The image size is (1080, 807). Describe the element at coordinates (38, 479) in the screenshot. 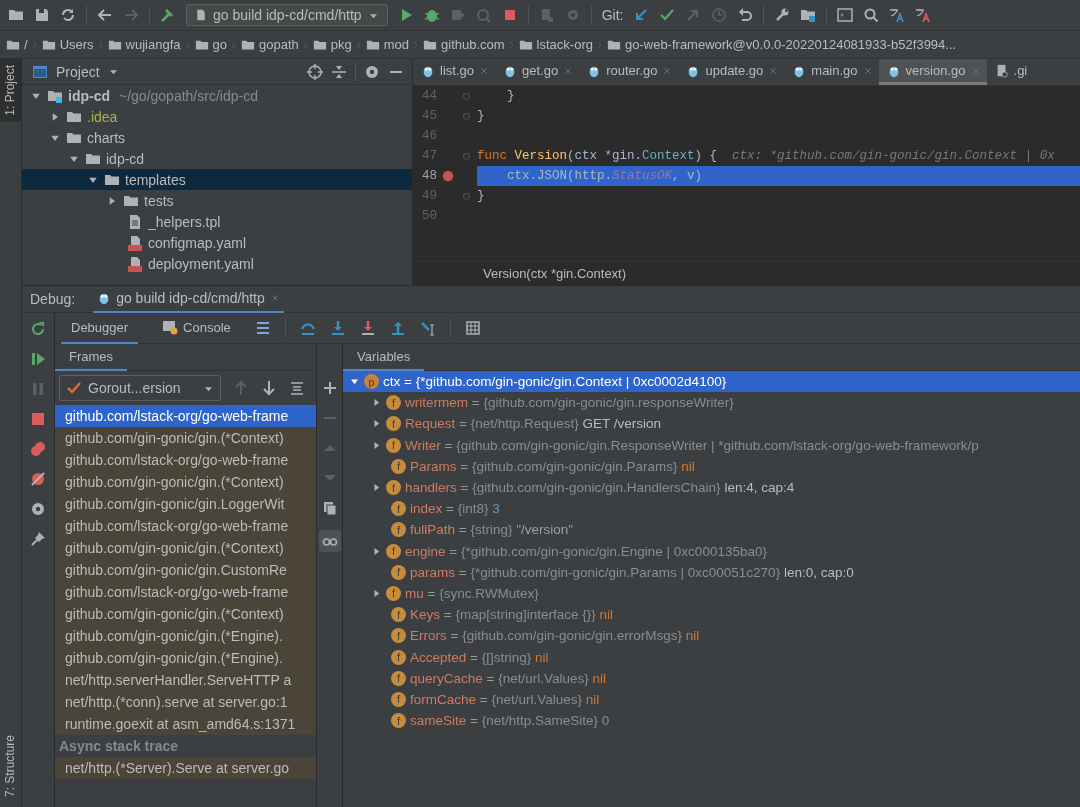

I see `mute-breakpoints-icon` at that location.